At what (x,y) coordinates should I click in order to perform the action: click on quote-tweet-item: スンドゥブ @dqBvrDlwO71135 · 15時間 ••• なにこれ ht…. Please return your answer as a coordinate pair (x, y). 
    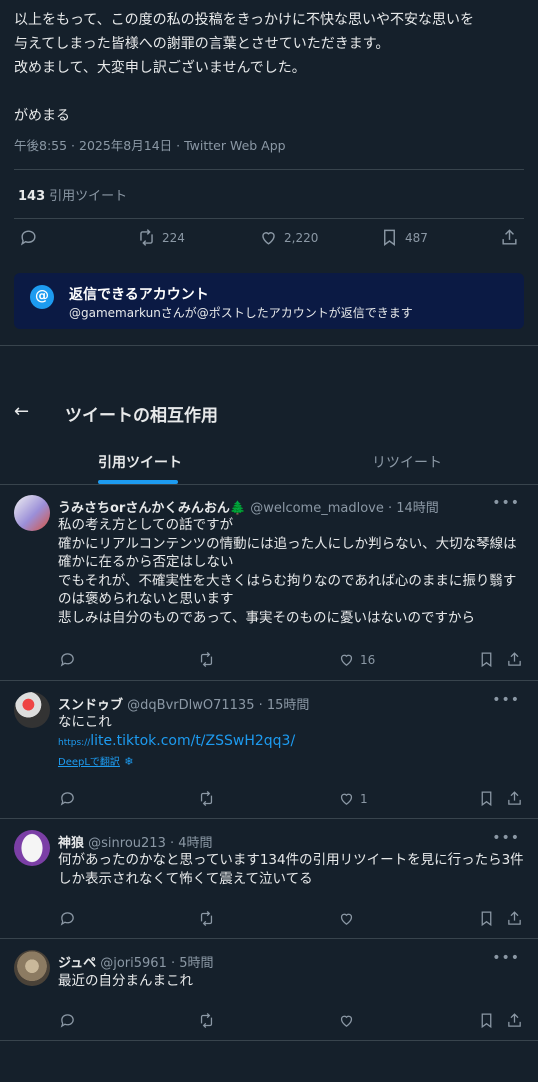
    Looking at the image, I should click on (269, 750).